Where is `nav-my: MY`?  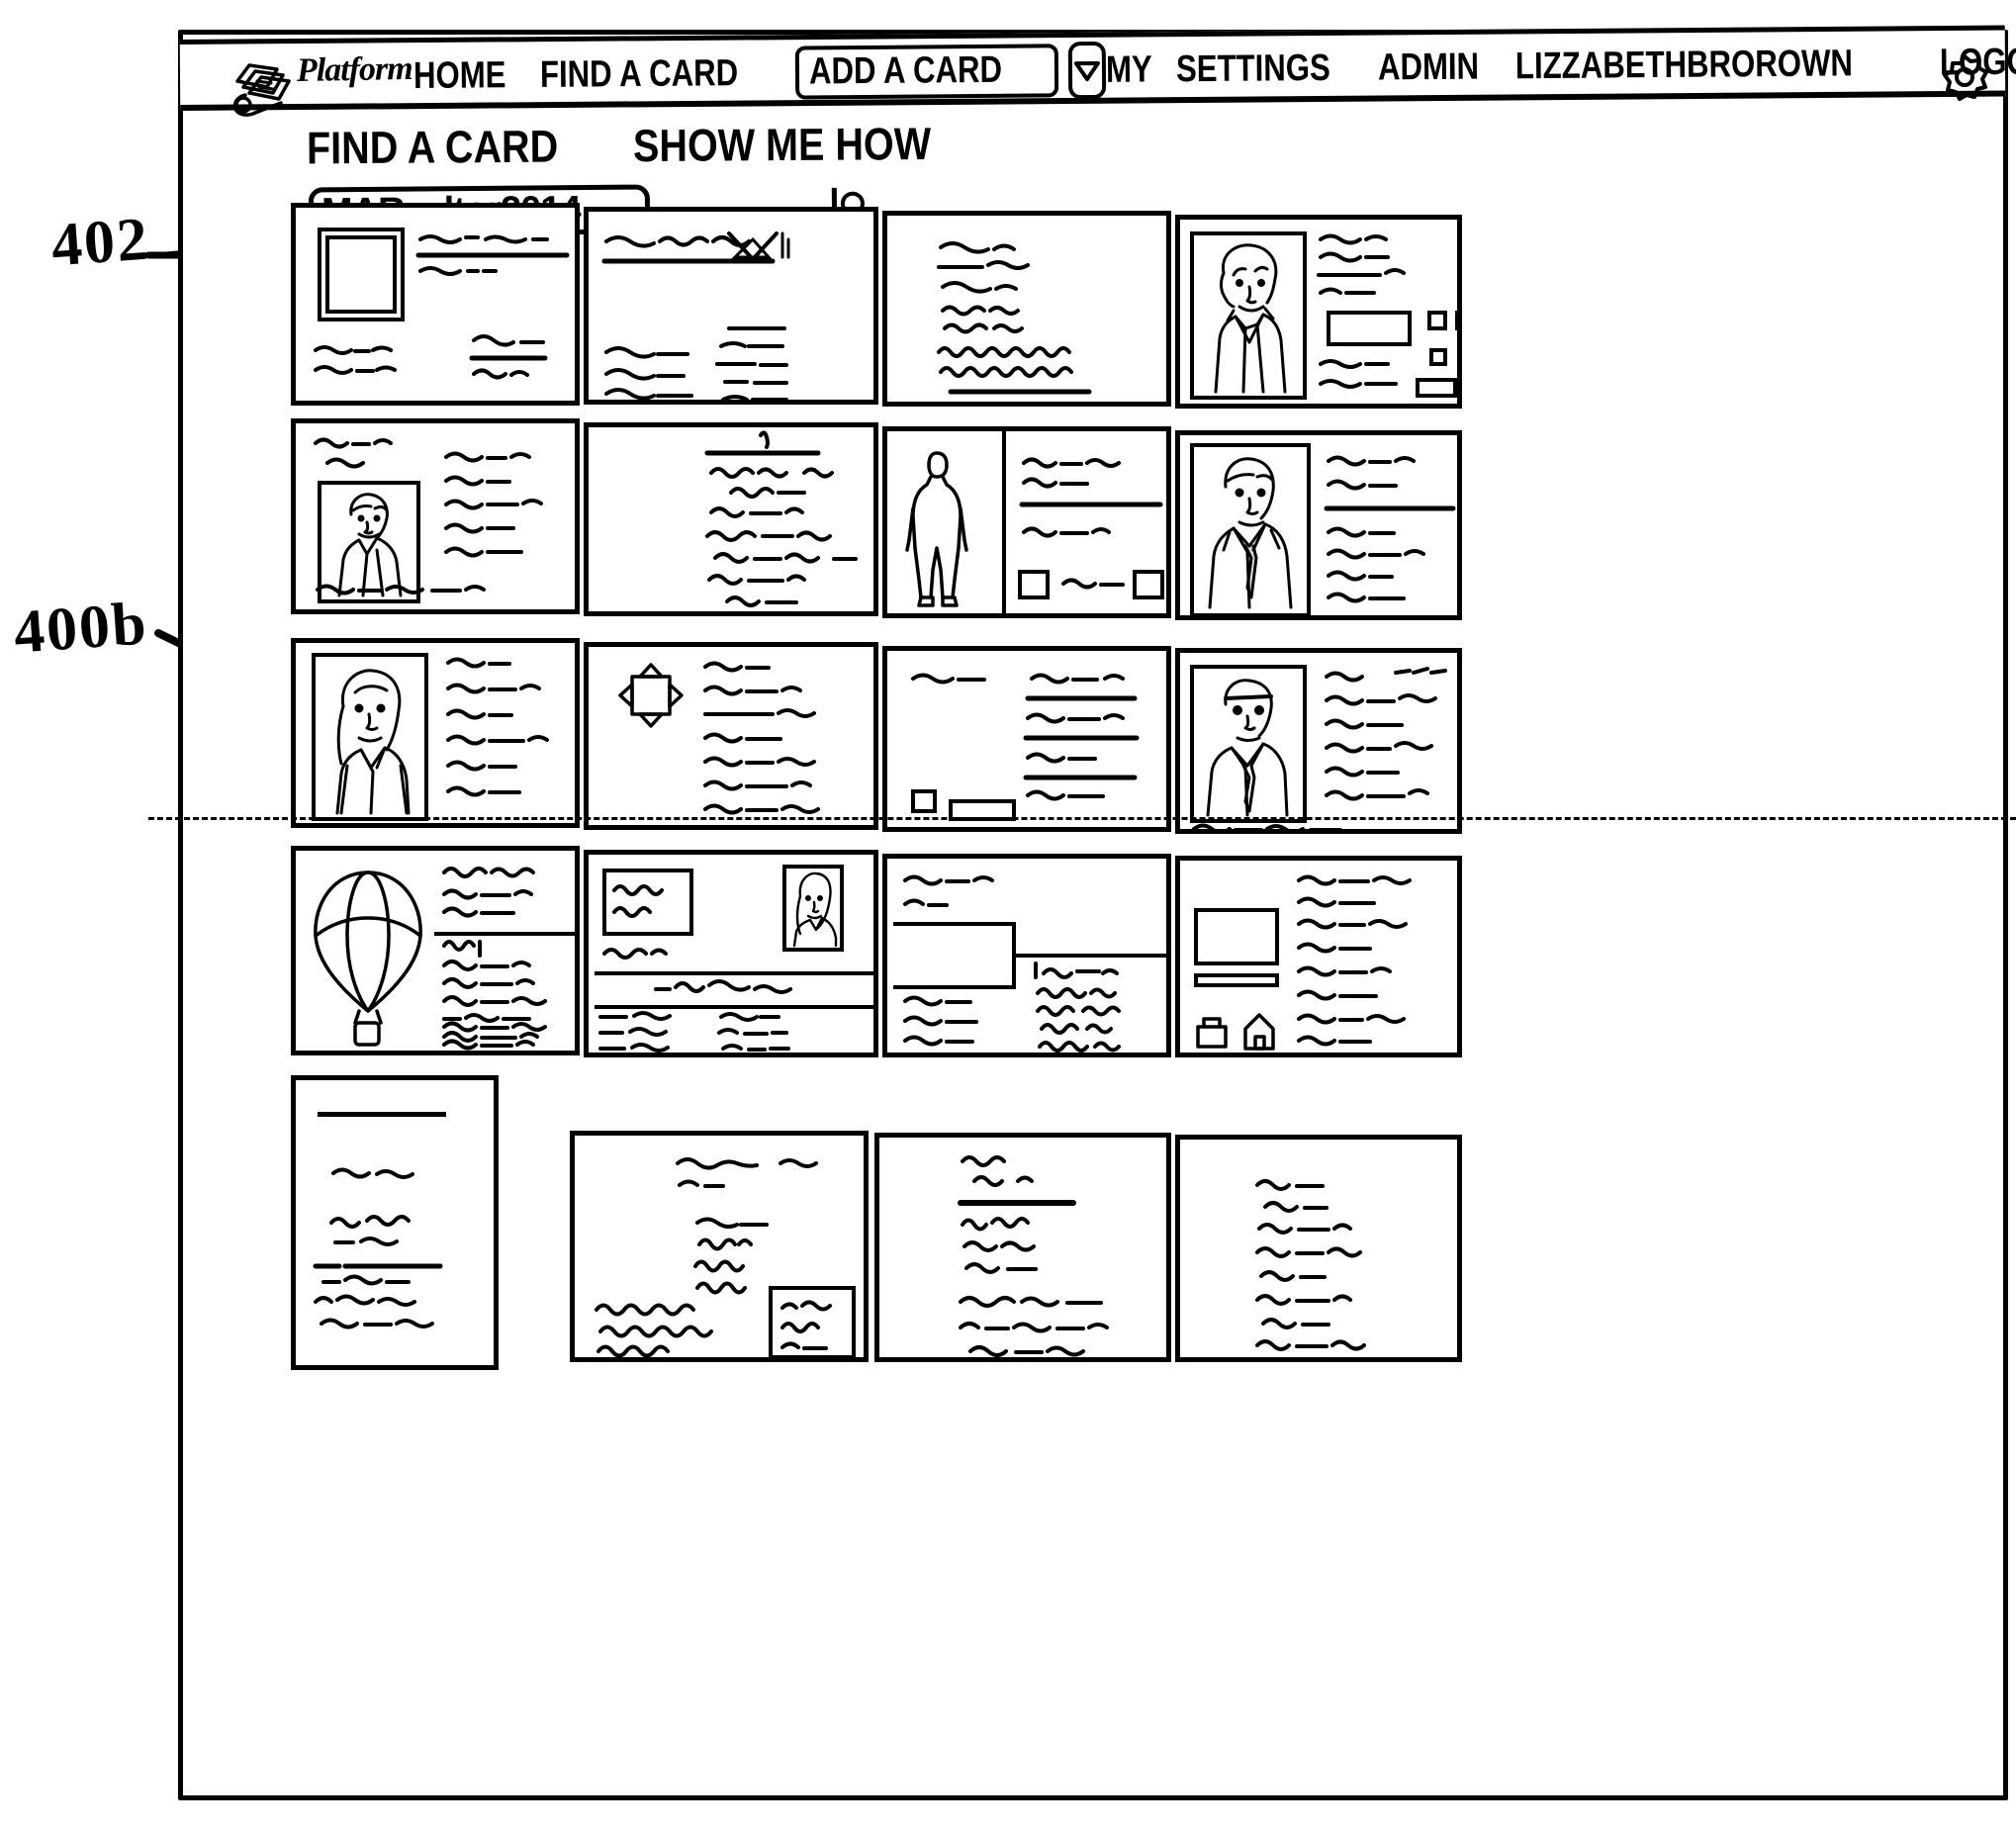 nav-my: MY is located at coordinates (1129, 69).